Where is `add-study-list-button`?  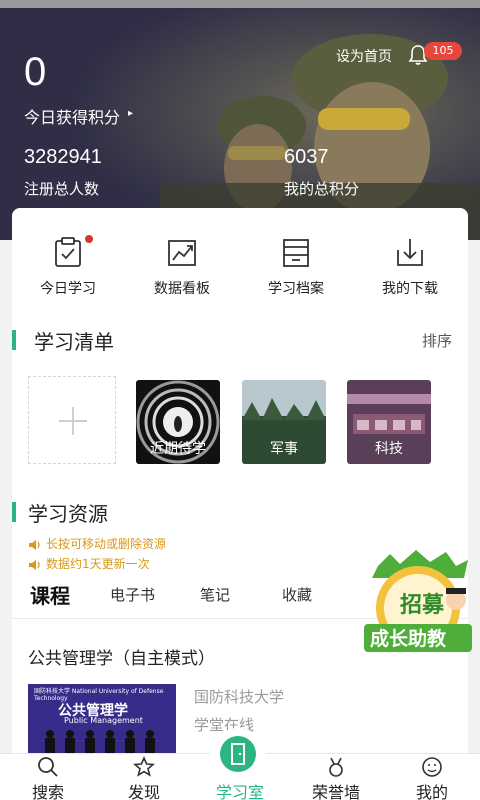 add-study-list-button is located at coordinates (72, 420).